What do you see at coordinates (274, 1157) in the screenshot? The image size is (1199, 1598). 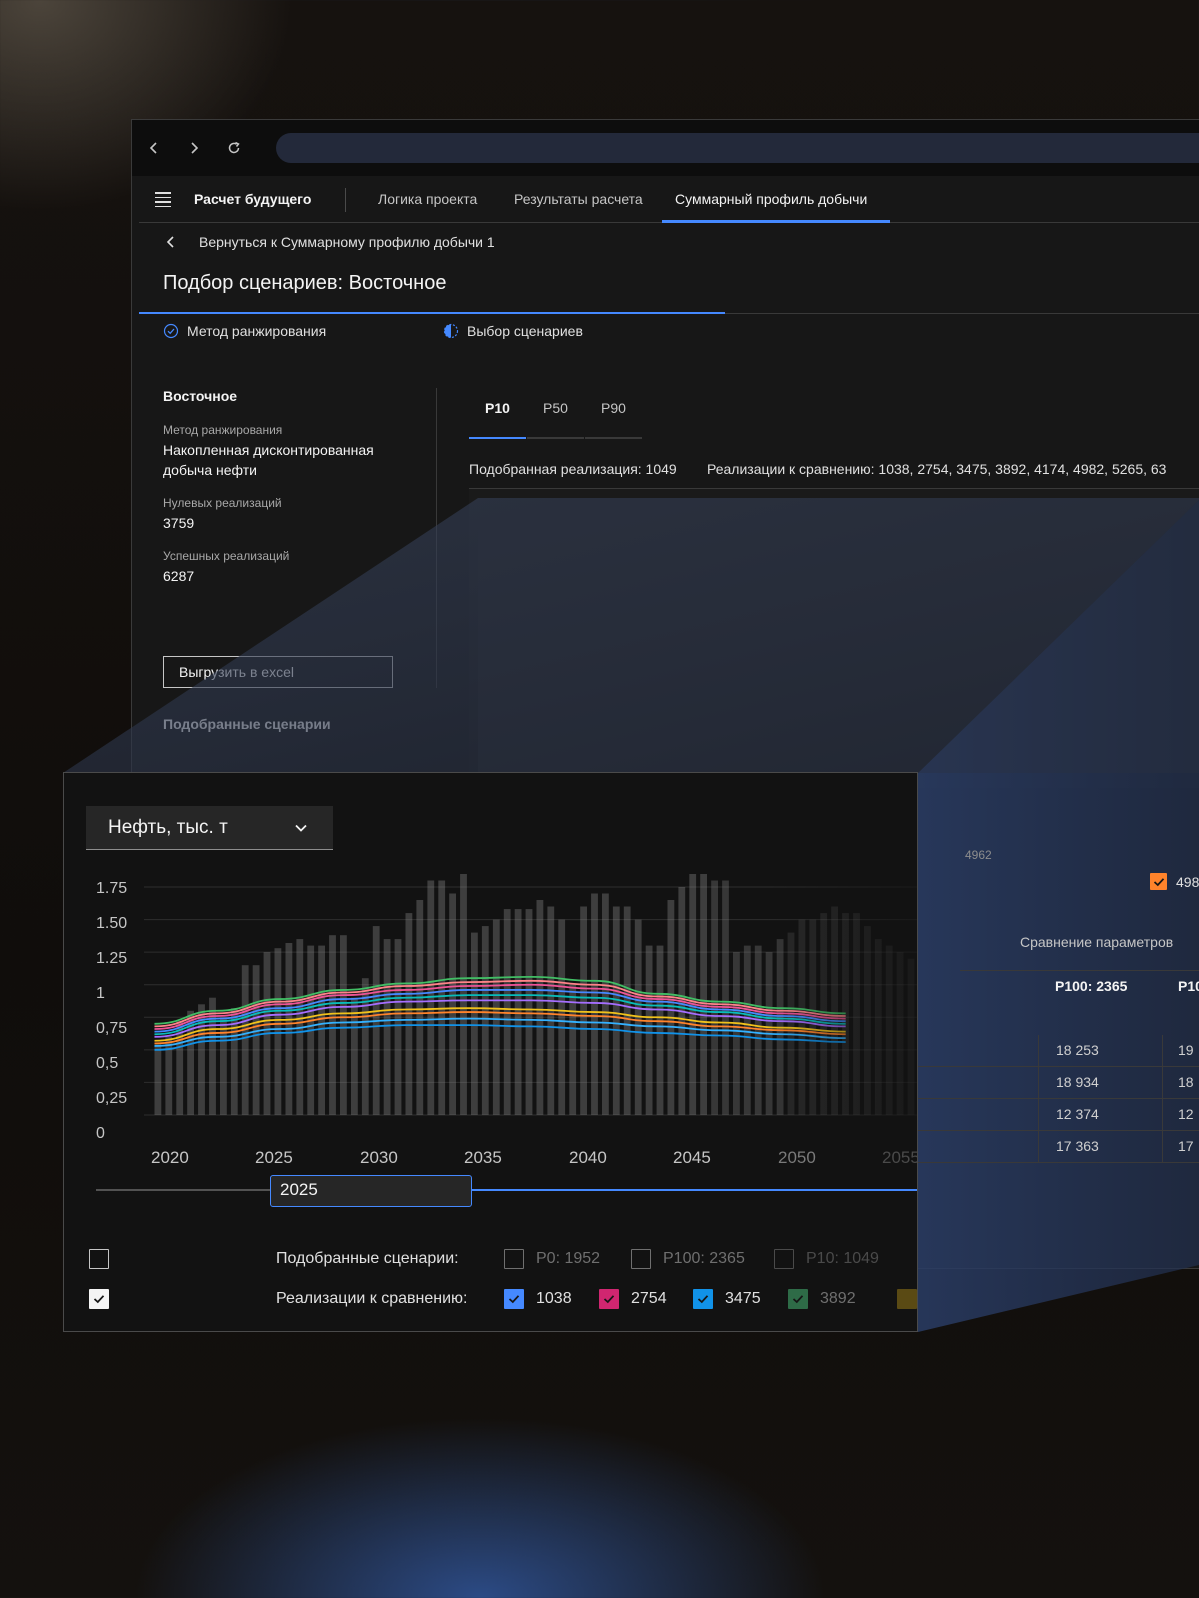 I see `x-tick-label: 2025` at bounding box center [274, 1157].